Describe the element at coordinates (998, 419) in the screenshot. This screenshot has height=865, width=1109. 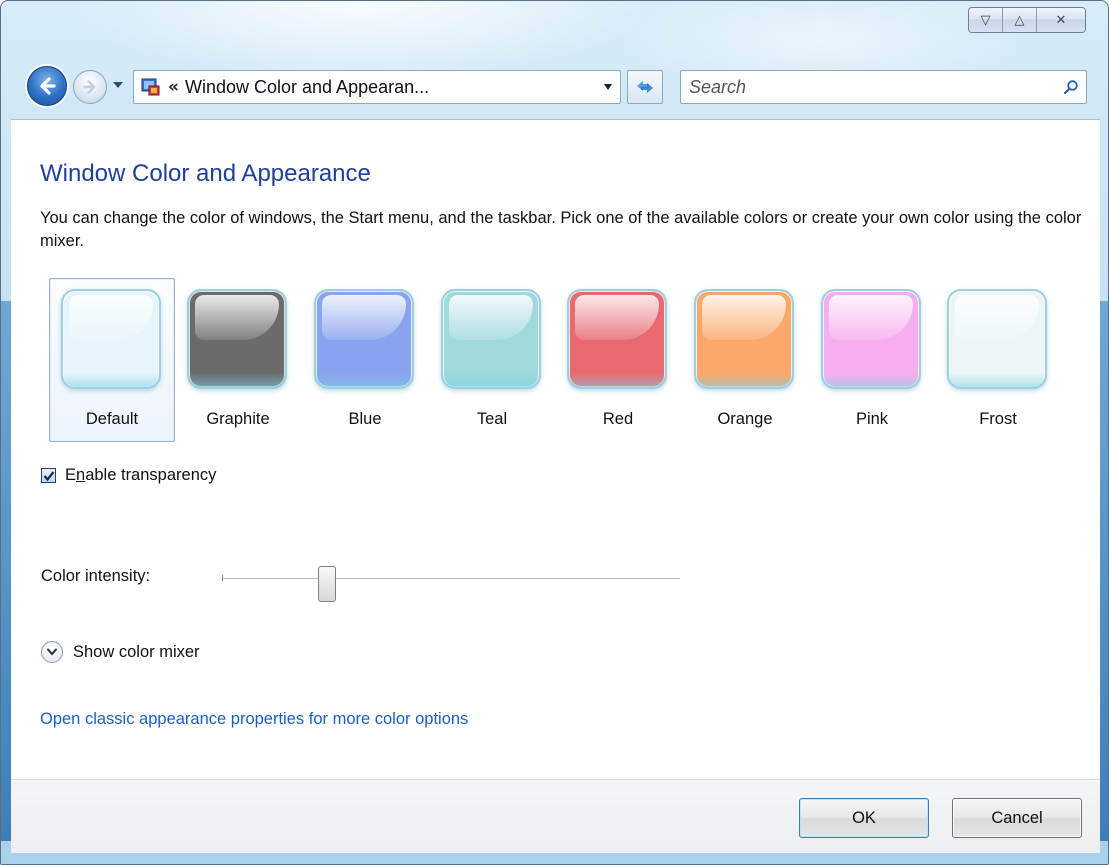
I see `swatch-label: Frost` at that location.